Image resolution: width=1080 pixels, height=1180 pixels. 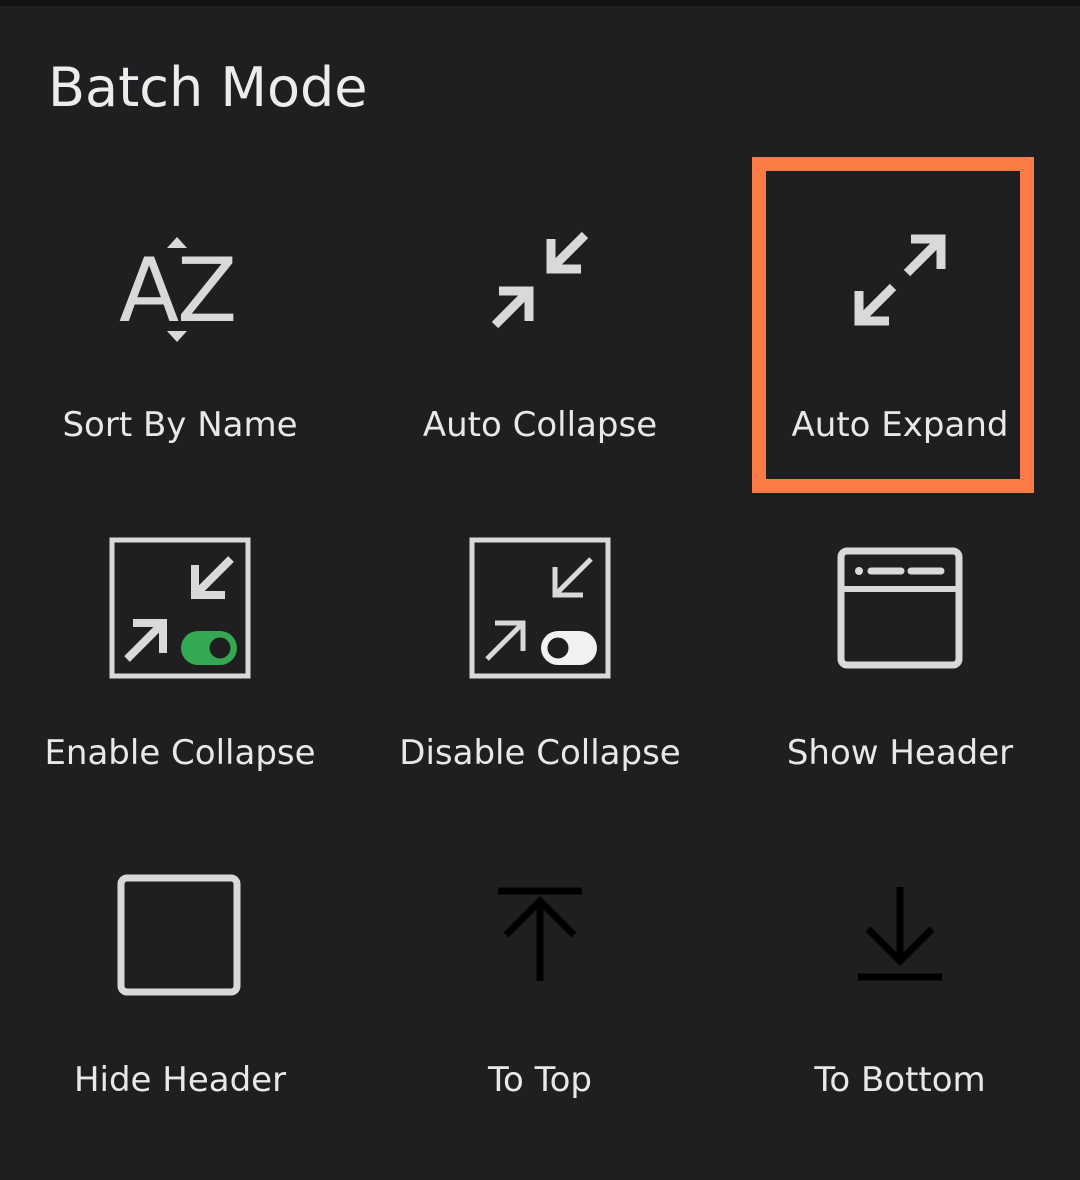 I want to click on collapse-toggle-on-icon, so click(x=180, y=608).